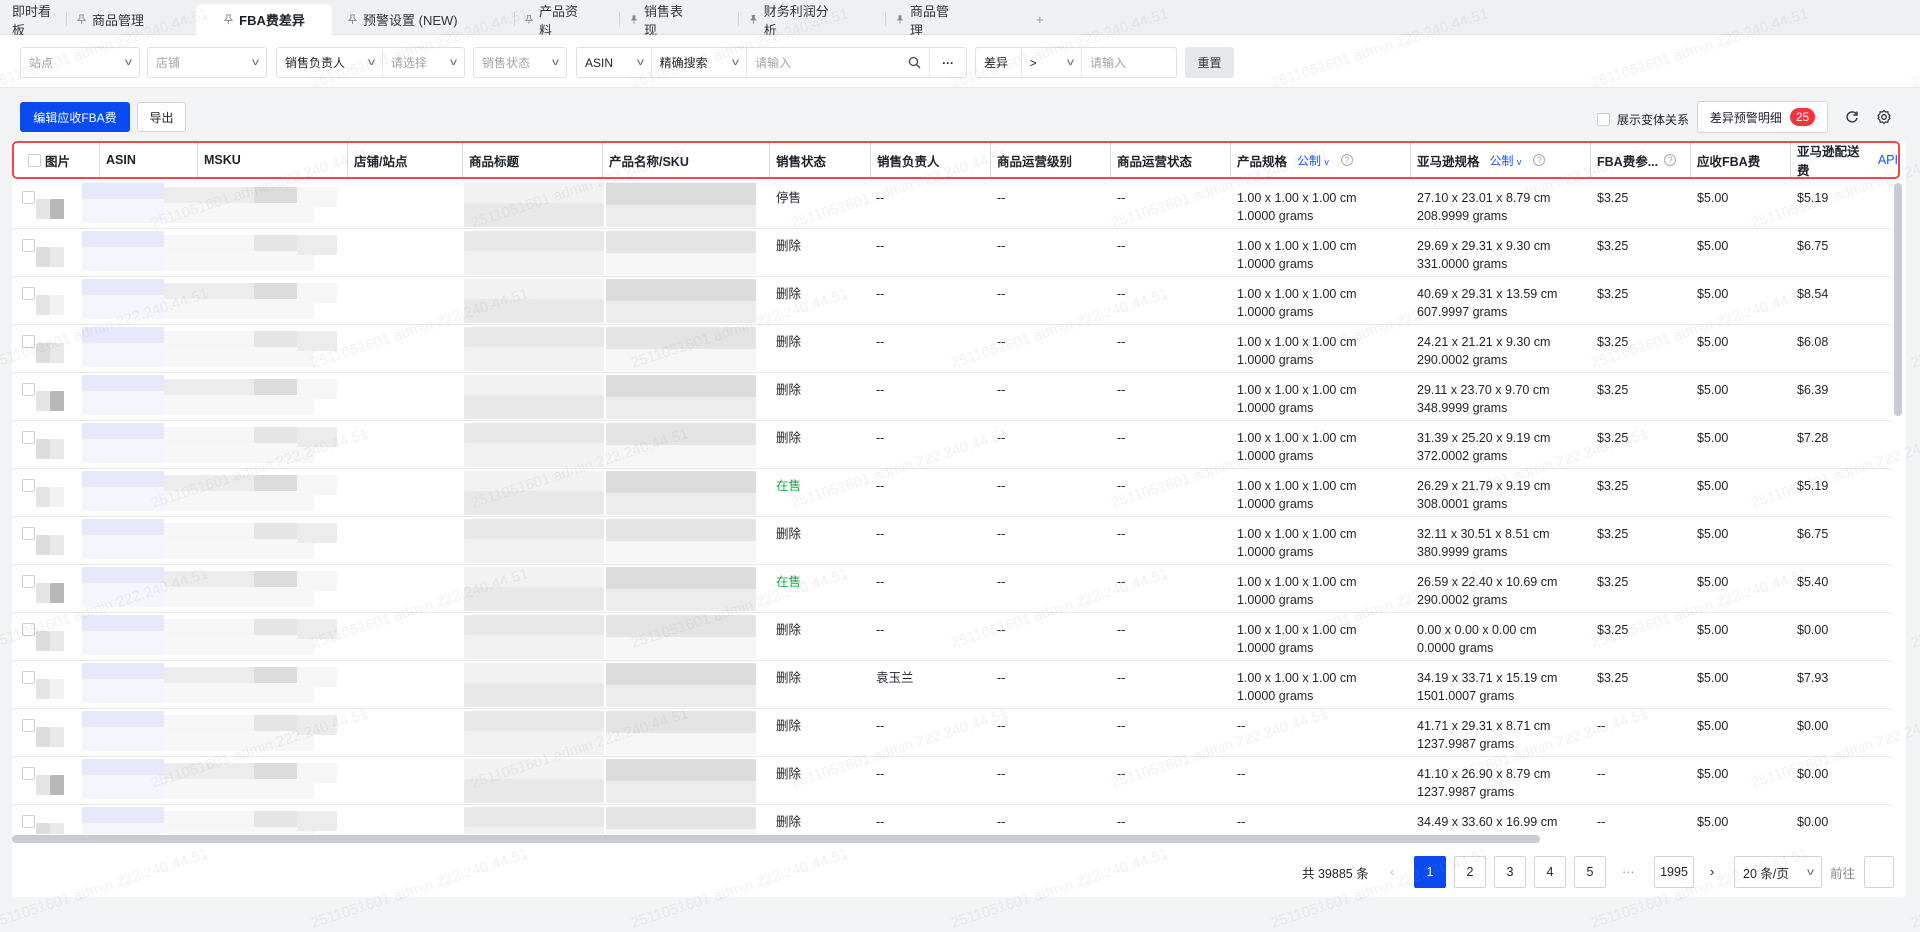 This screenshot has width=1920, height=932. Describe the element at coordinates (645, 160) in the screenshot. I see `col-product-name: 产品名称/SKU` at that location.